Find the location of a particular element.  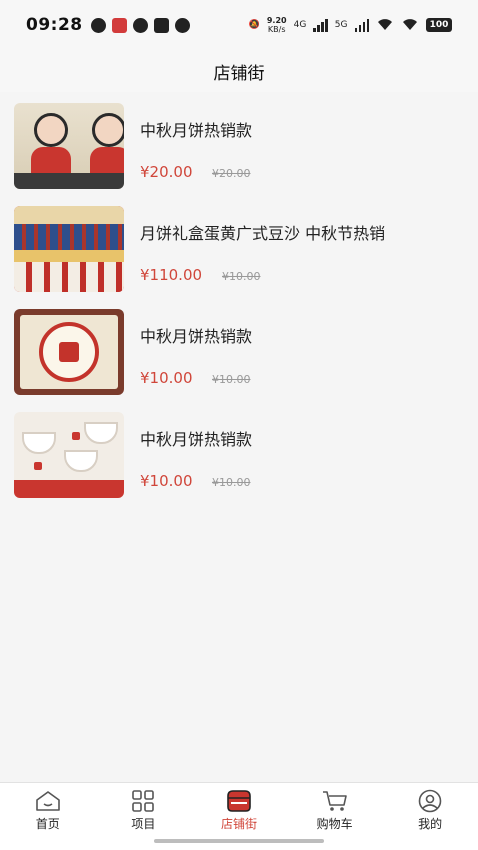

doll-row is located at coordinates (69, 277).